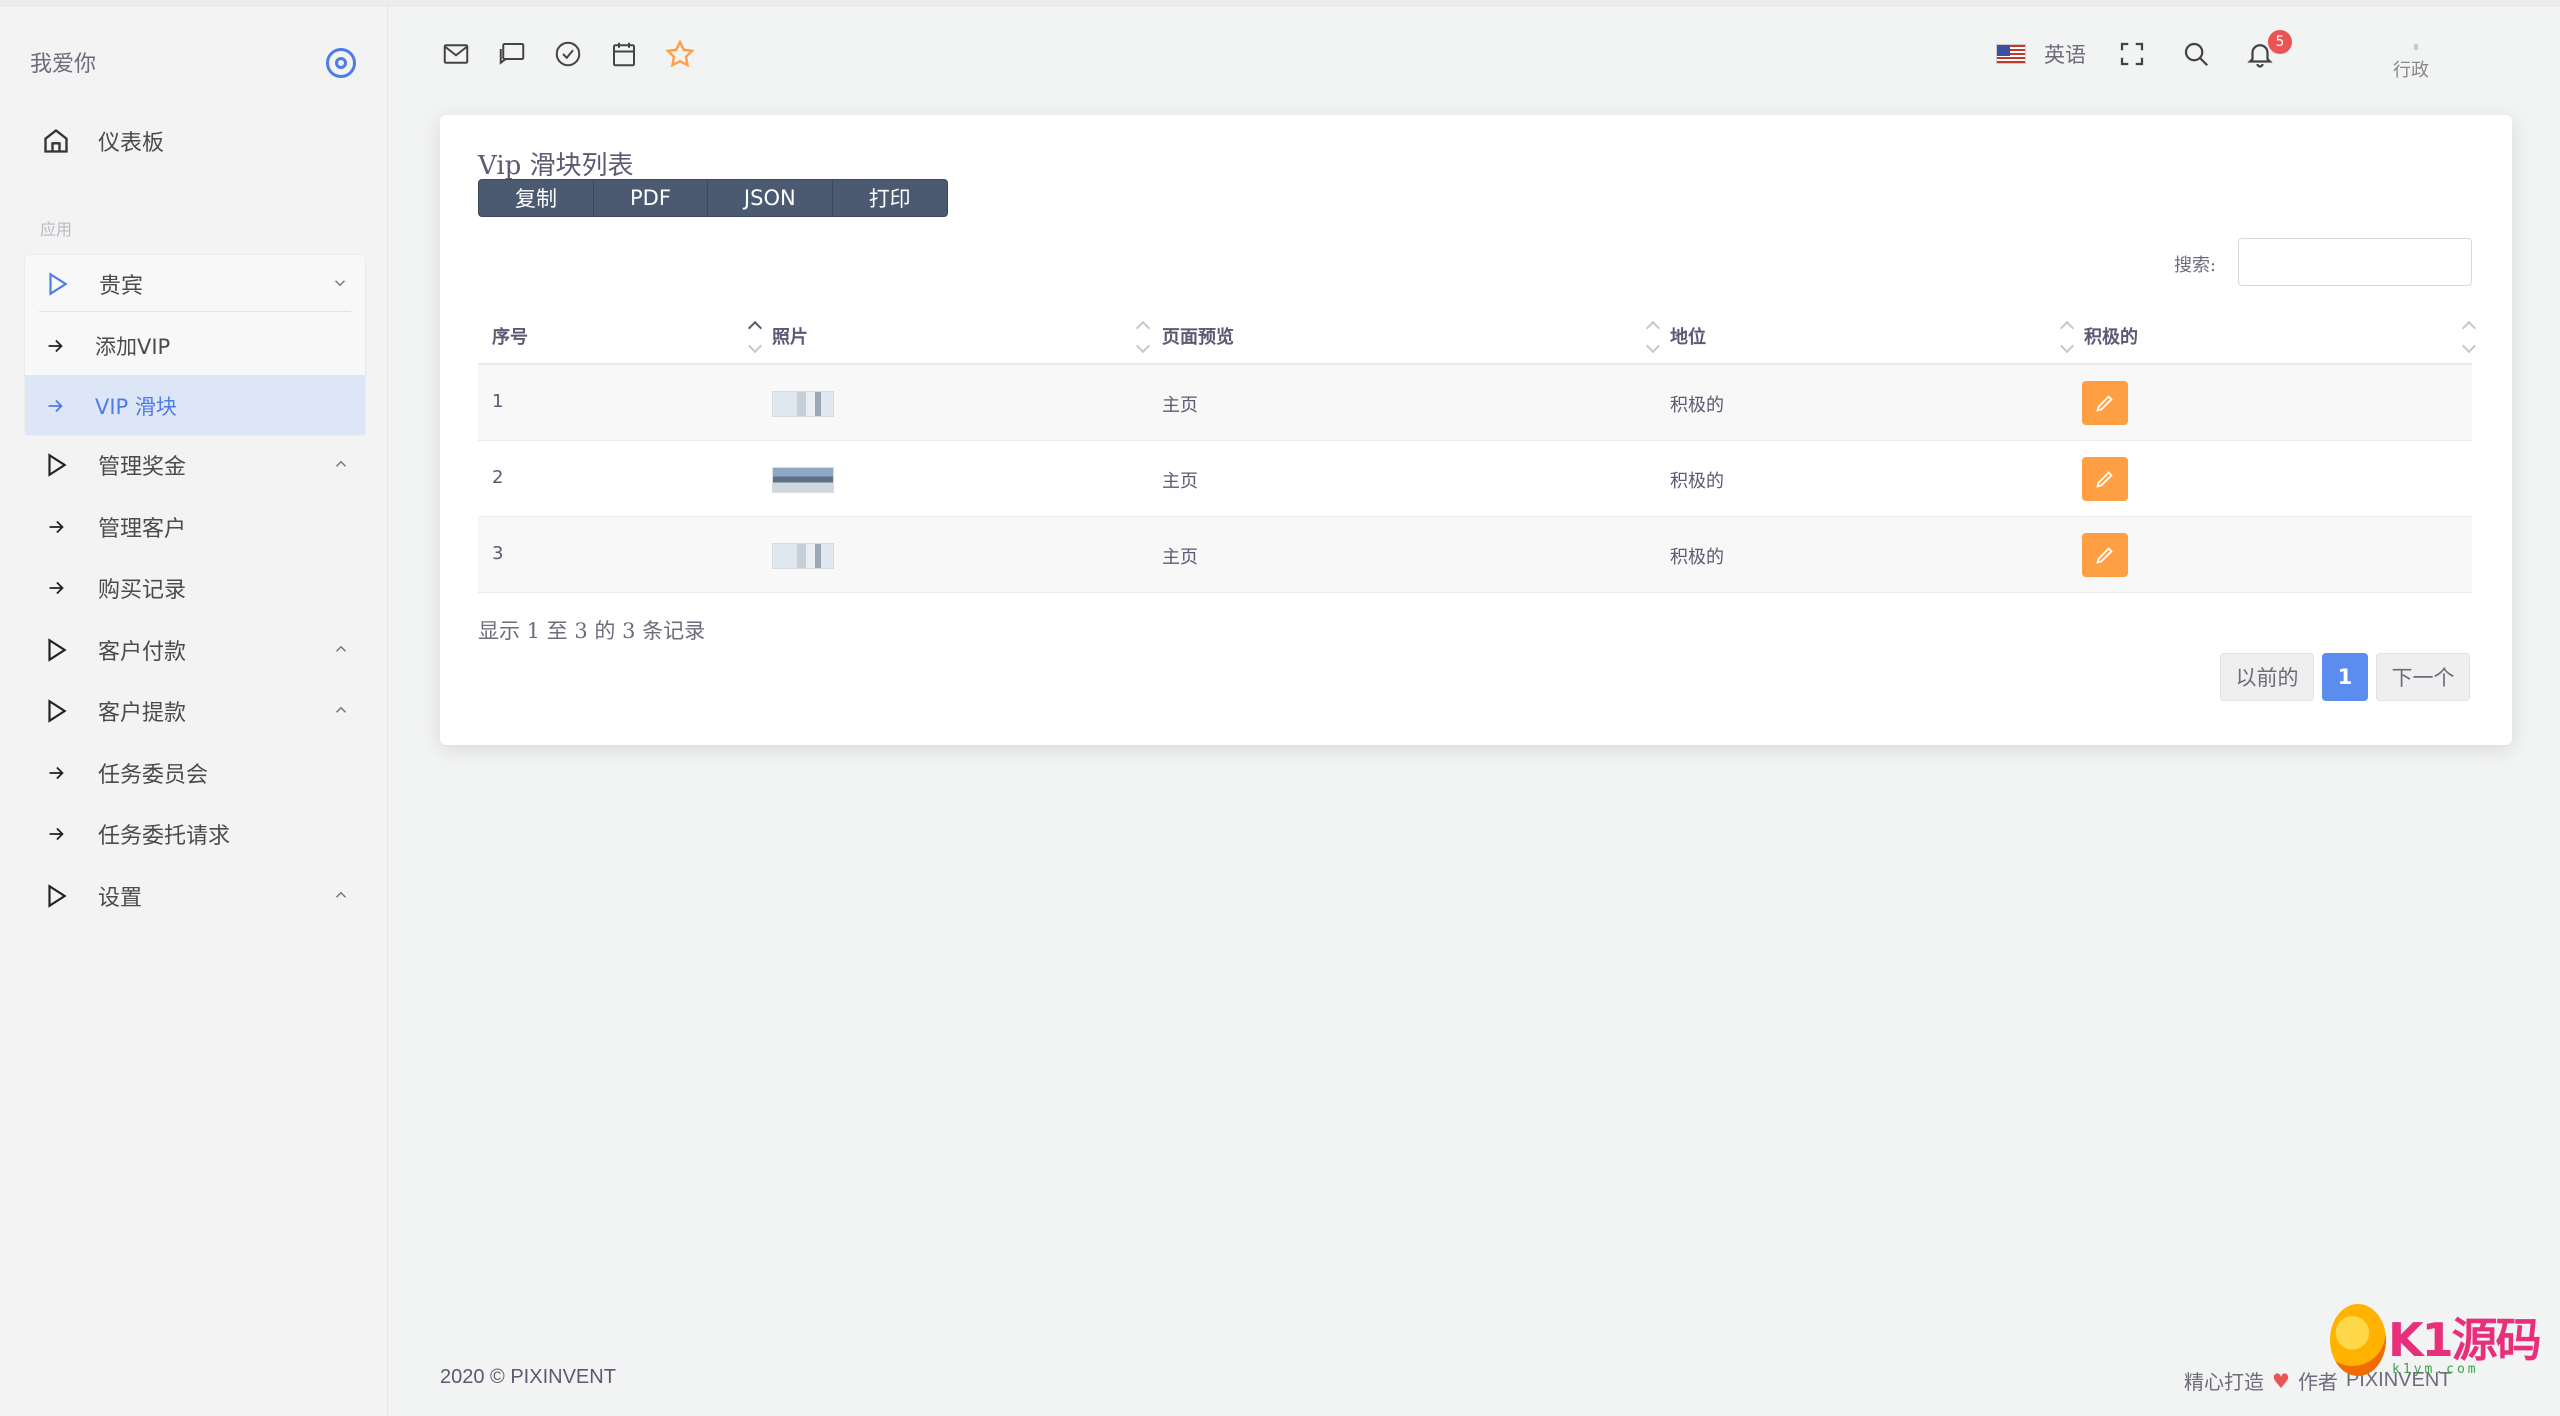 This screenshot has width=2560, height=1416. Describe the element at coordinates (770, 198) in the screenshot. I see `json-button: JSON` at that location.